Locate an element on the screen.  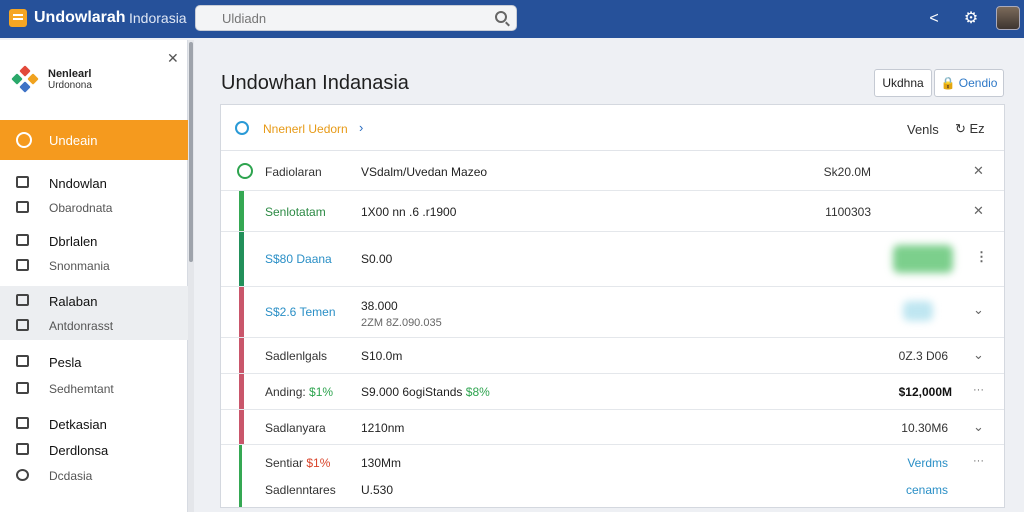
sidebar-item-label: Snonmania is located at coordinates (79, 266).